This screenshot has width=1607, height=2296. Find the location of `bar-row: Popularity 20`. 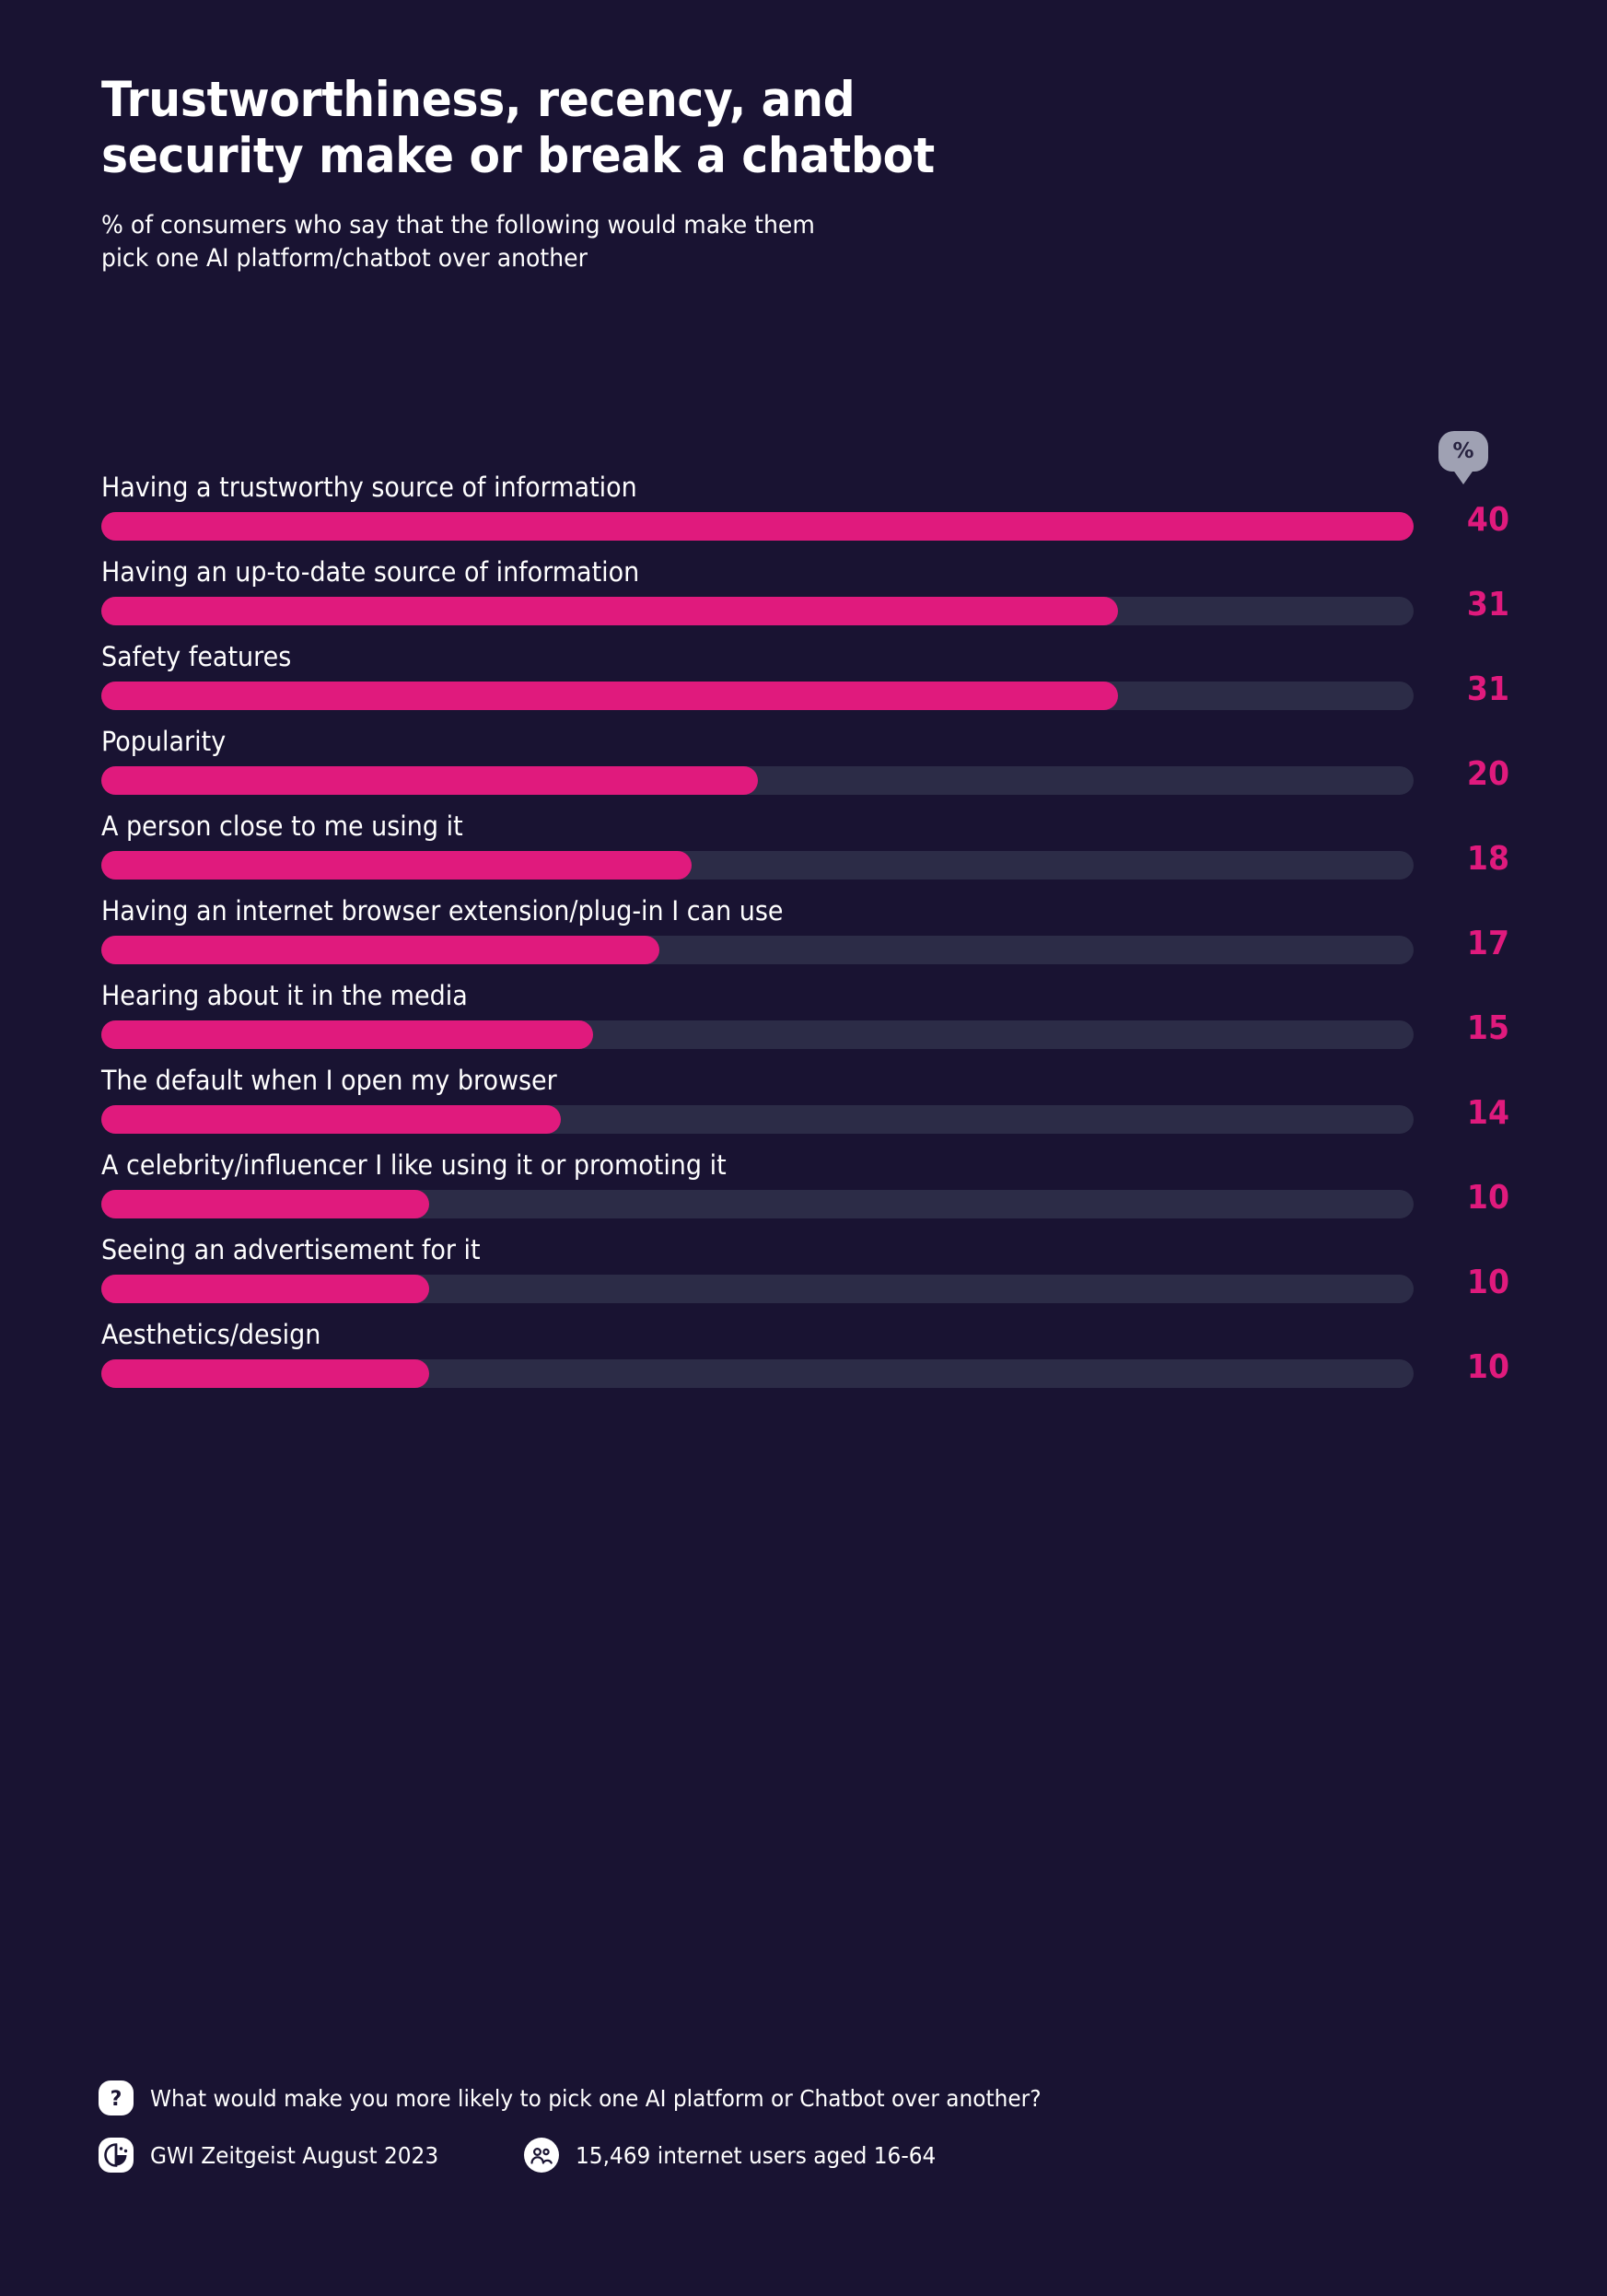

bar-row: Popularity 20 is located at coordinates (805, 762).